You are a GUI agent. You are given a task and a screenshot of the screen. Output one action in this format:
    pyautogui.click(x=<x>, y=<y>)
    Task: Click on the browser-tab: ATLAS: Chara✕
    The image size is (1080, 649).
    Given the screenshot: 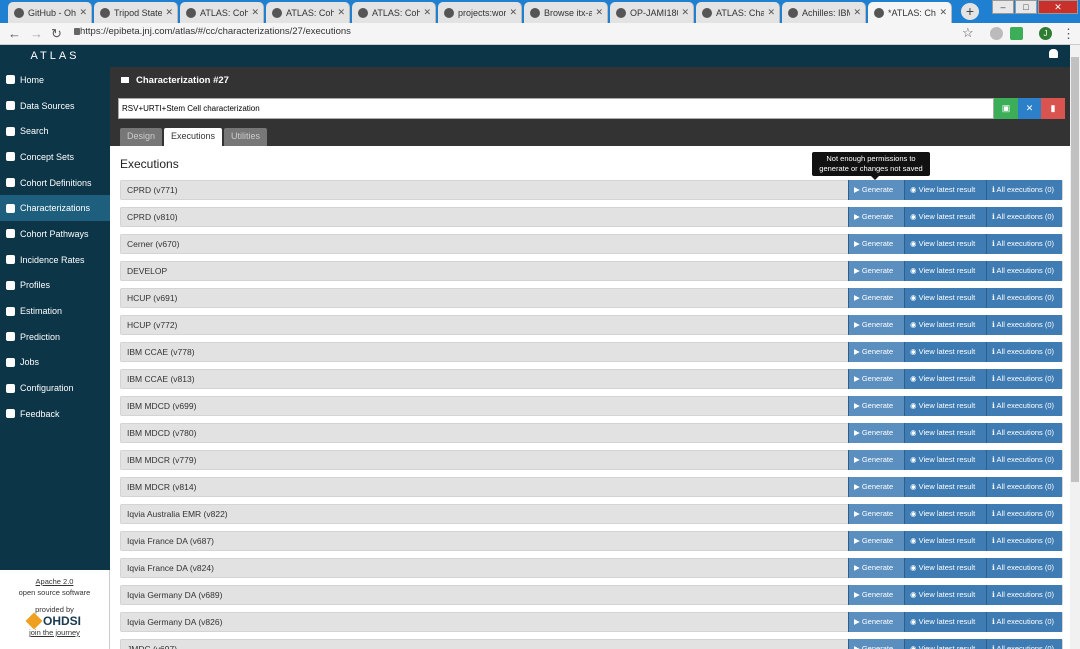 What is the action you would take?
    pyautogui.click(x=738, y=12)
    